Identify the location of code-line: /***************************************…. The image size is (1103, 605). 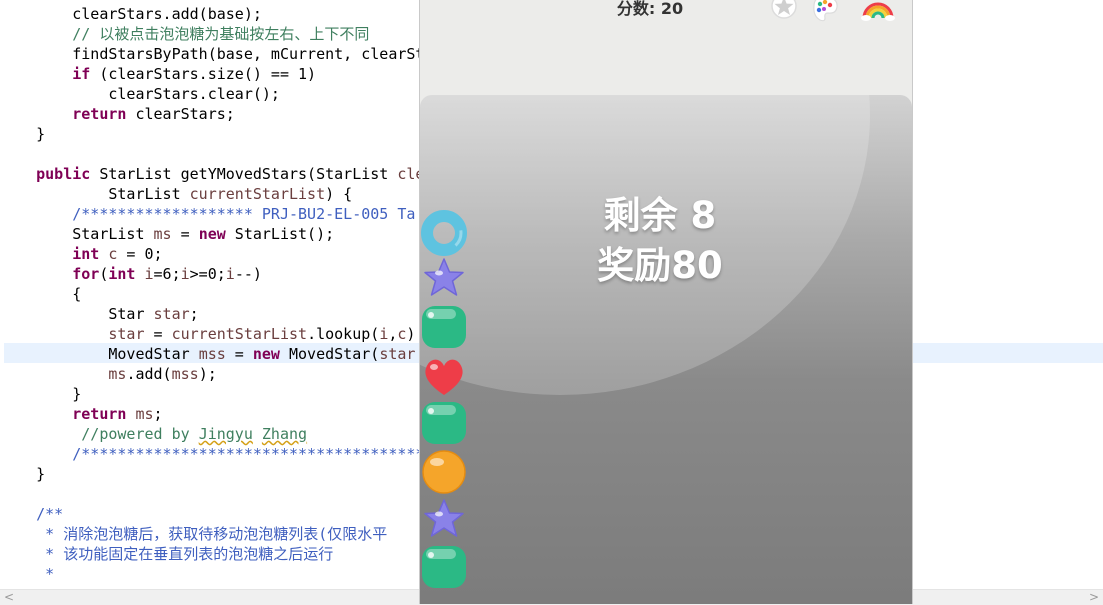
(257, 454).